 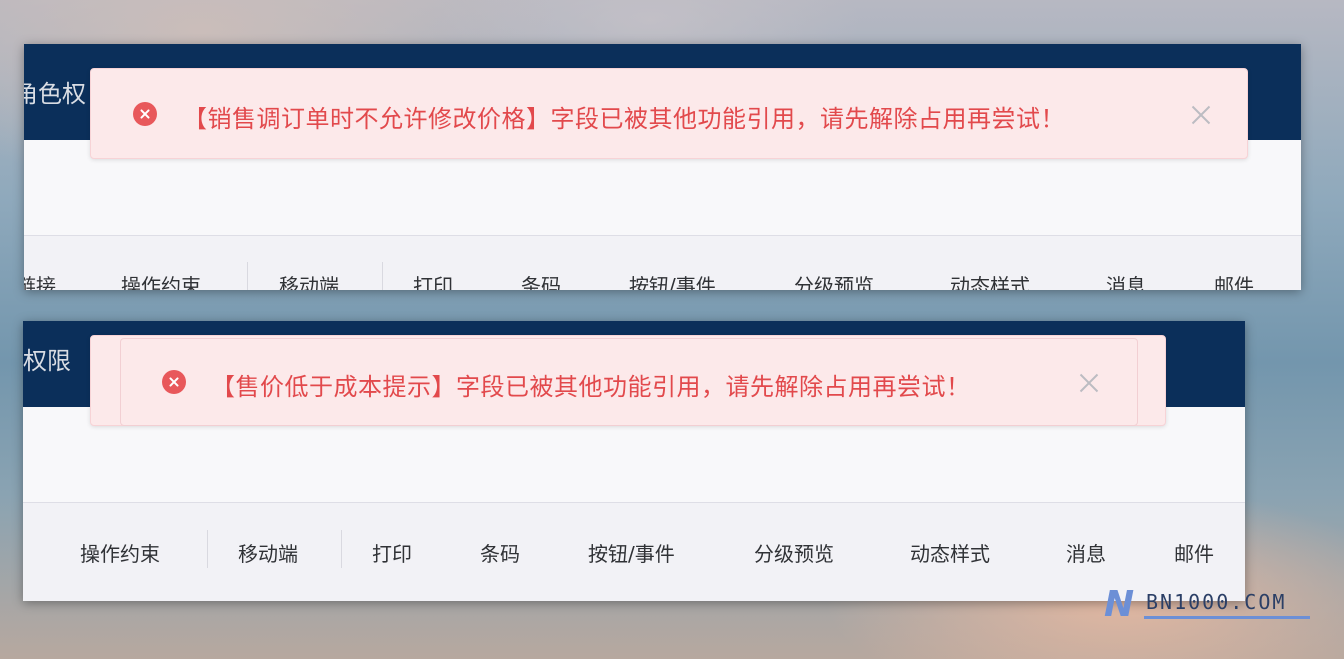 I want to click on alert-message: 【售价低于成本提示】字段已被其他功能引用，请先解除占用再尝试！, so click(x=591, y=387).